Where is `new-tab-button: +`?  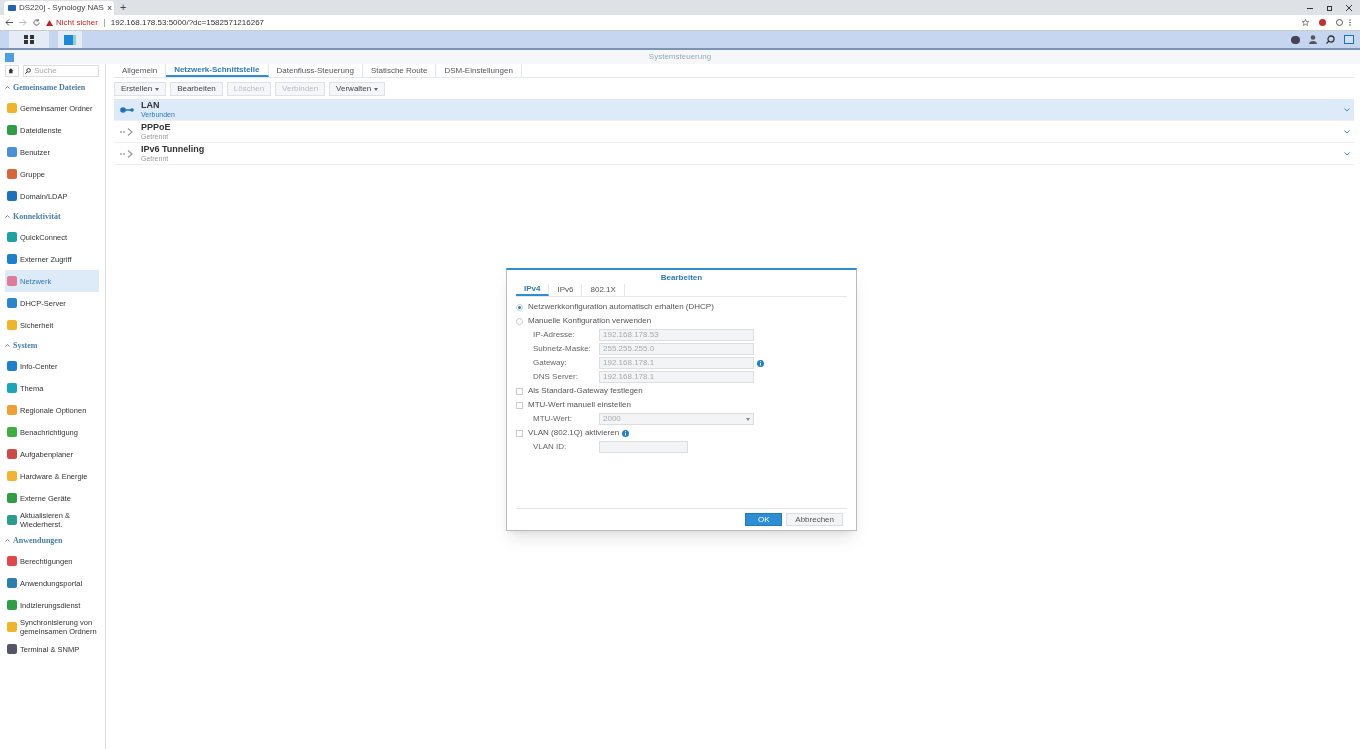 new-tab-button: + is located at coordinates (123, 7).